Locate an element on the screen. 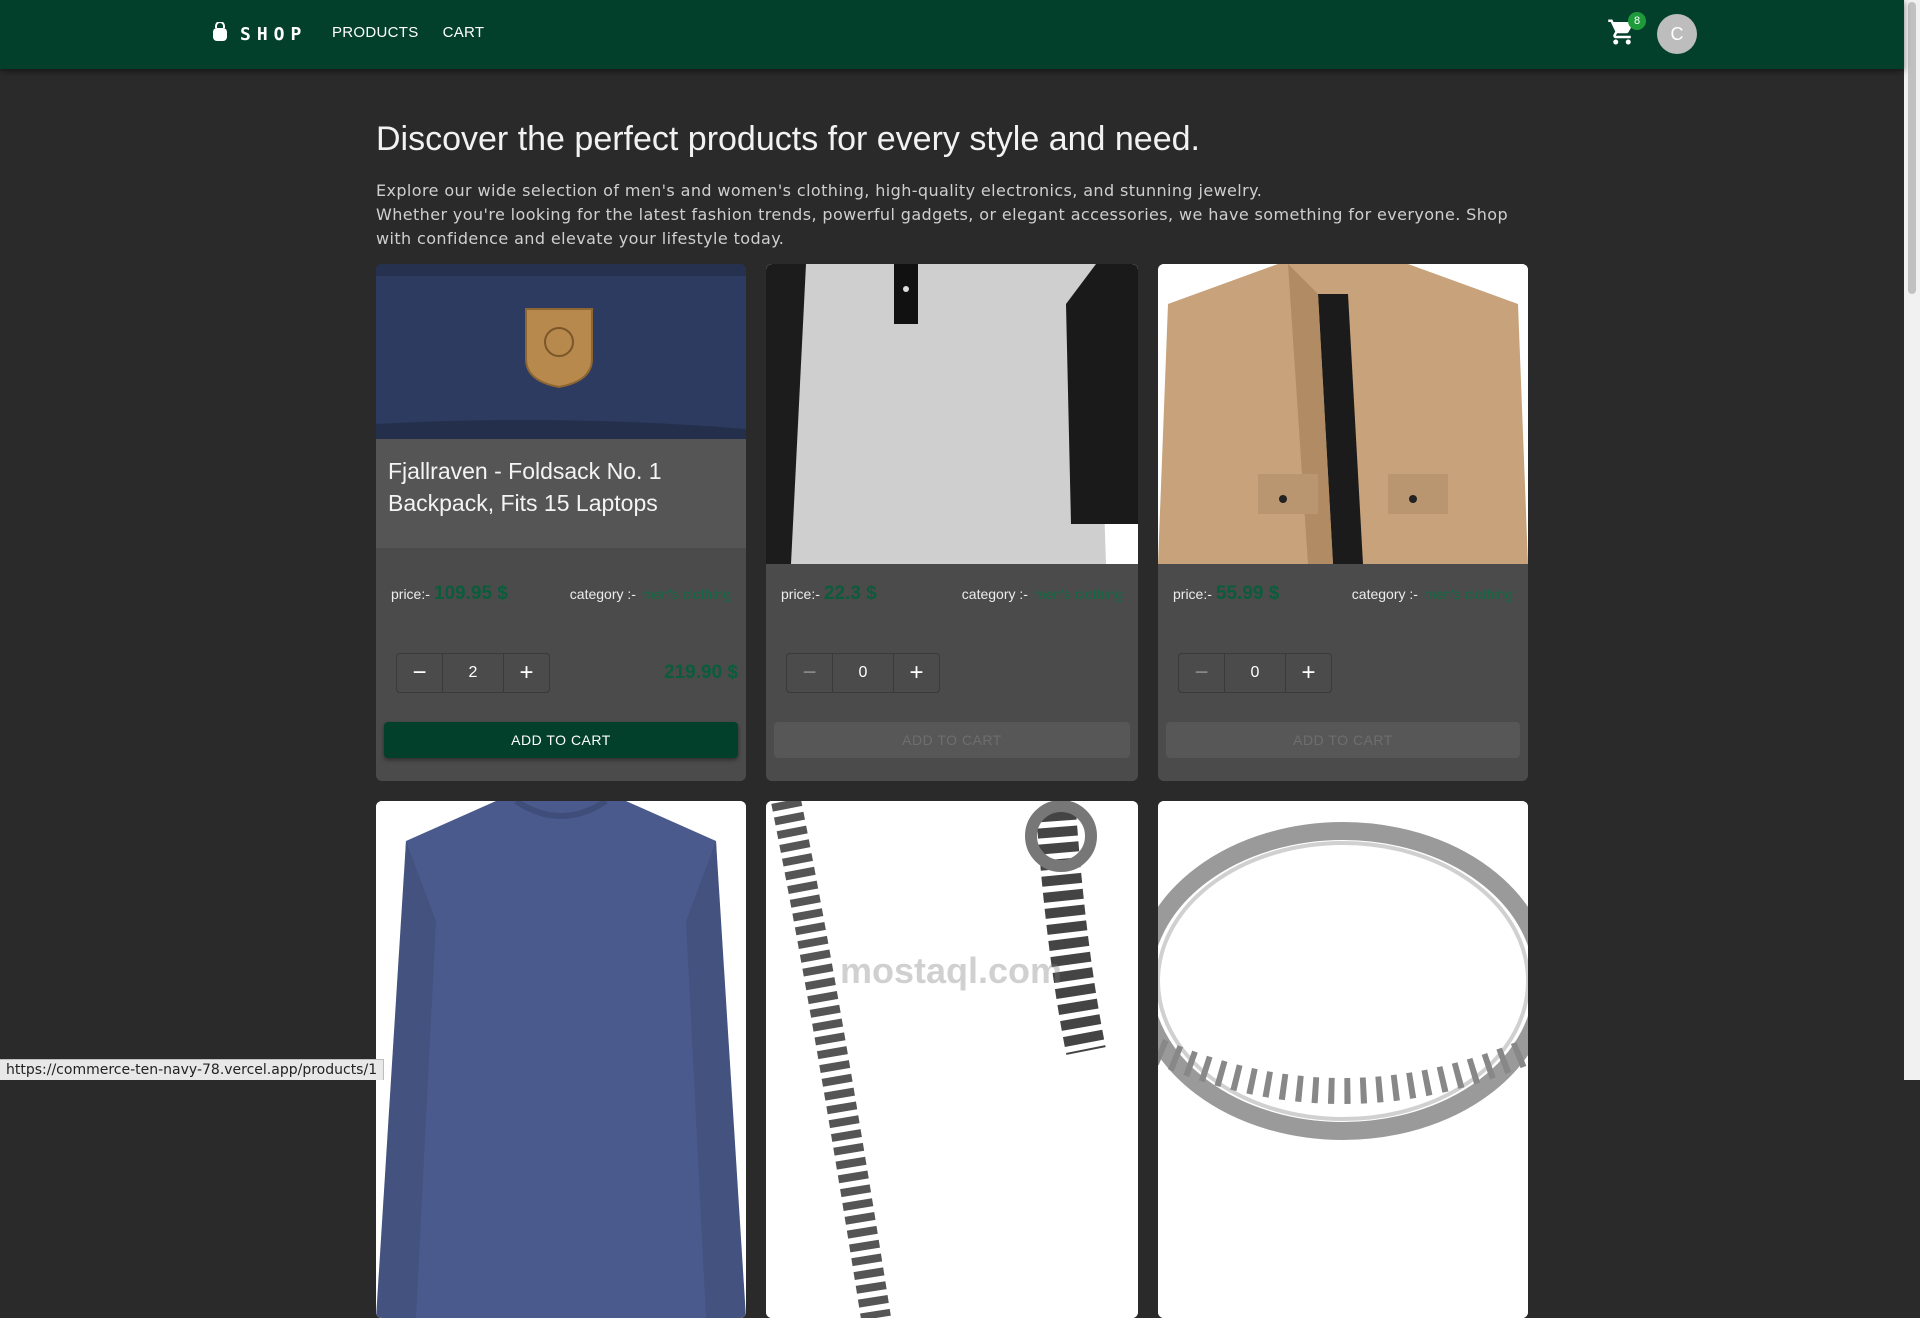  quantity-stepper: − 2 + is located at coordinates (473, 673).